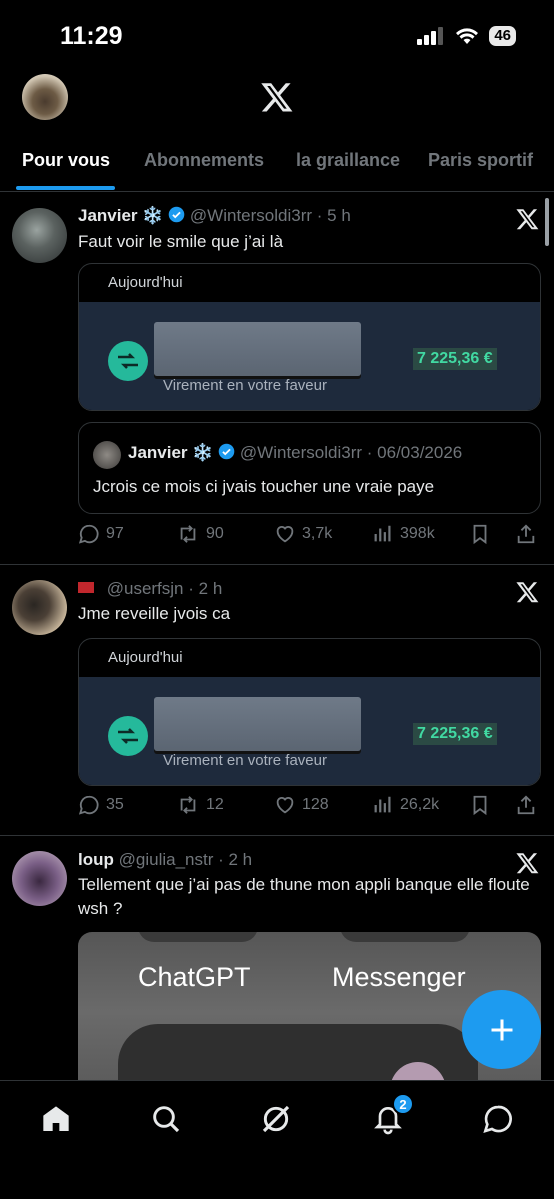 This screenshot has height=1199, width=554. Describe the element at coordinates (414, 452) in the screenshot. I see `quoted-post-date: · 06/03/2026` at that location.